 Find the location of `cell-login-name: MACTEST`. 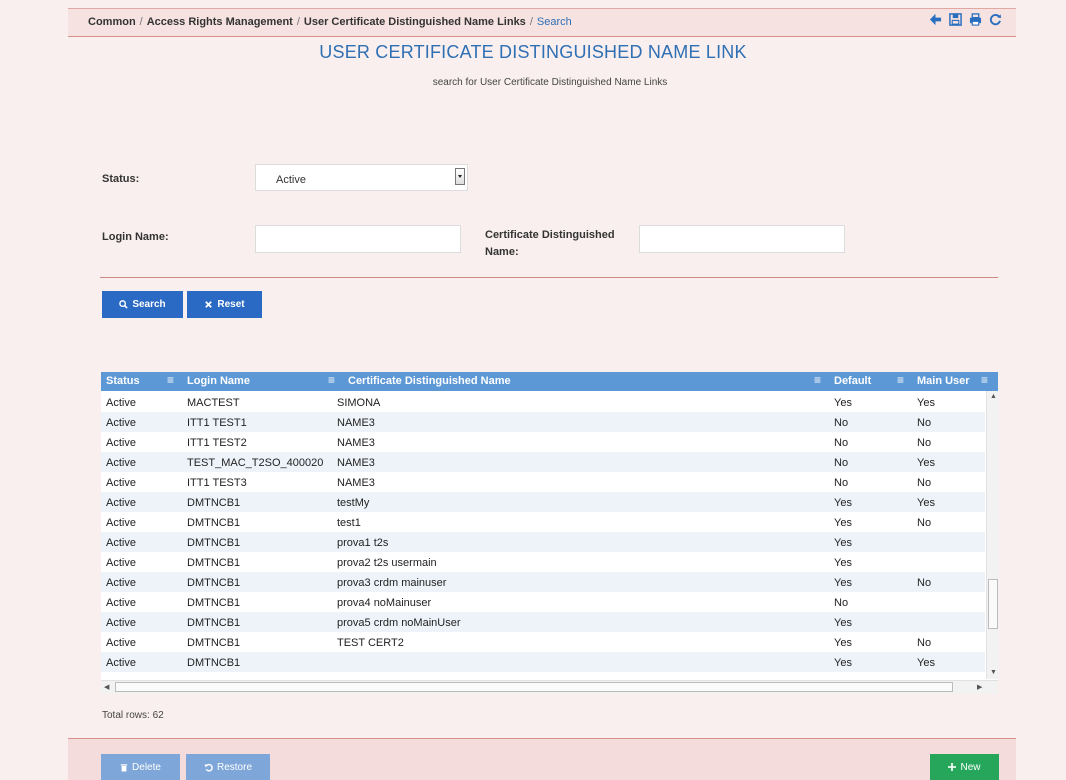

cell-login-name: MACTEST is located at coordinates (213, 403).